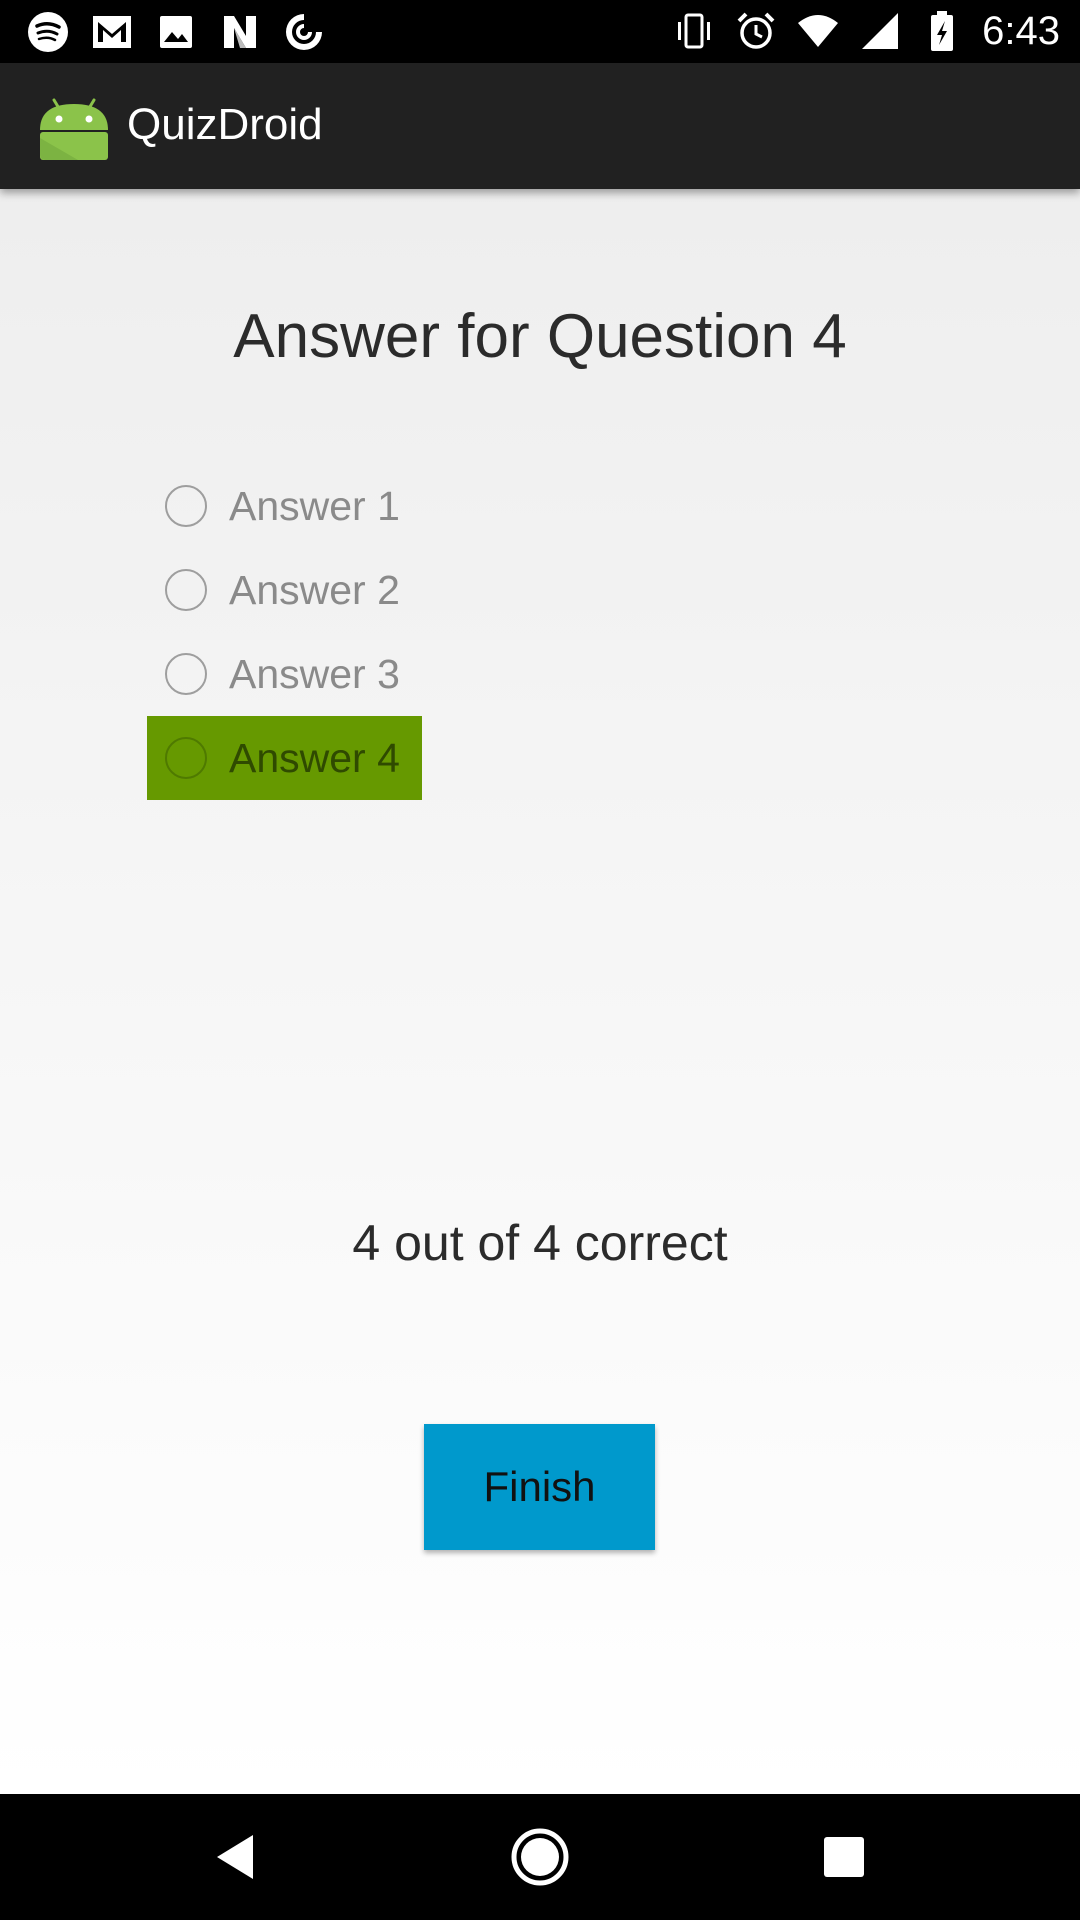 The width and height of the screenshot is (1080, 1920). Describe the element at coordinates (694, 31) in the screenshot. I see `vibrate-icon` at that location.